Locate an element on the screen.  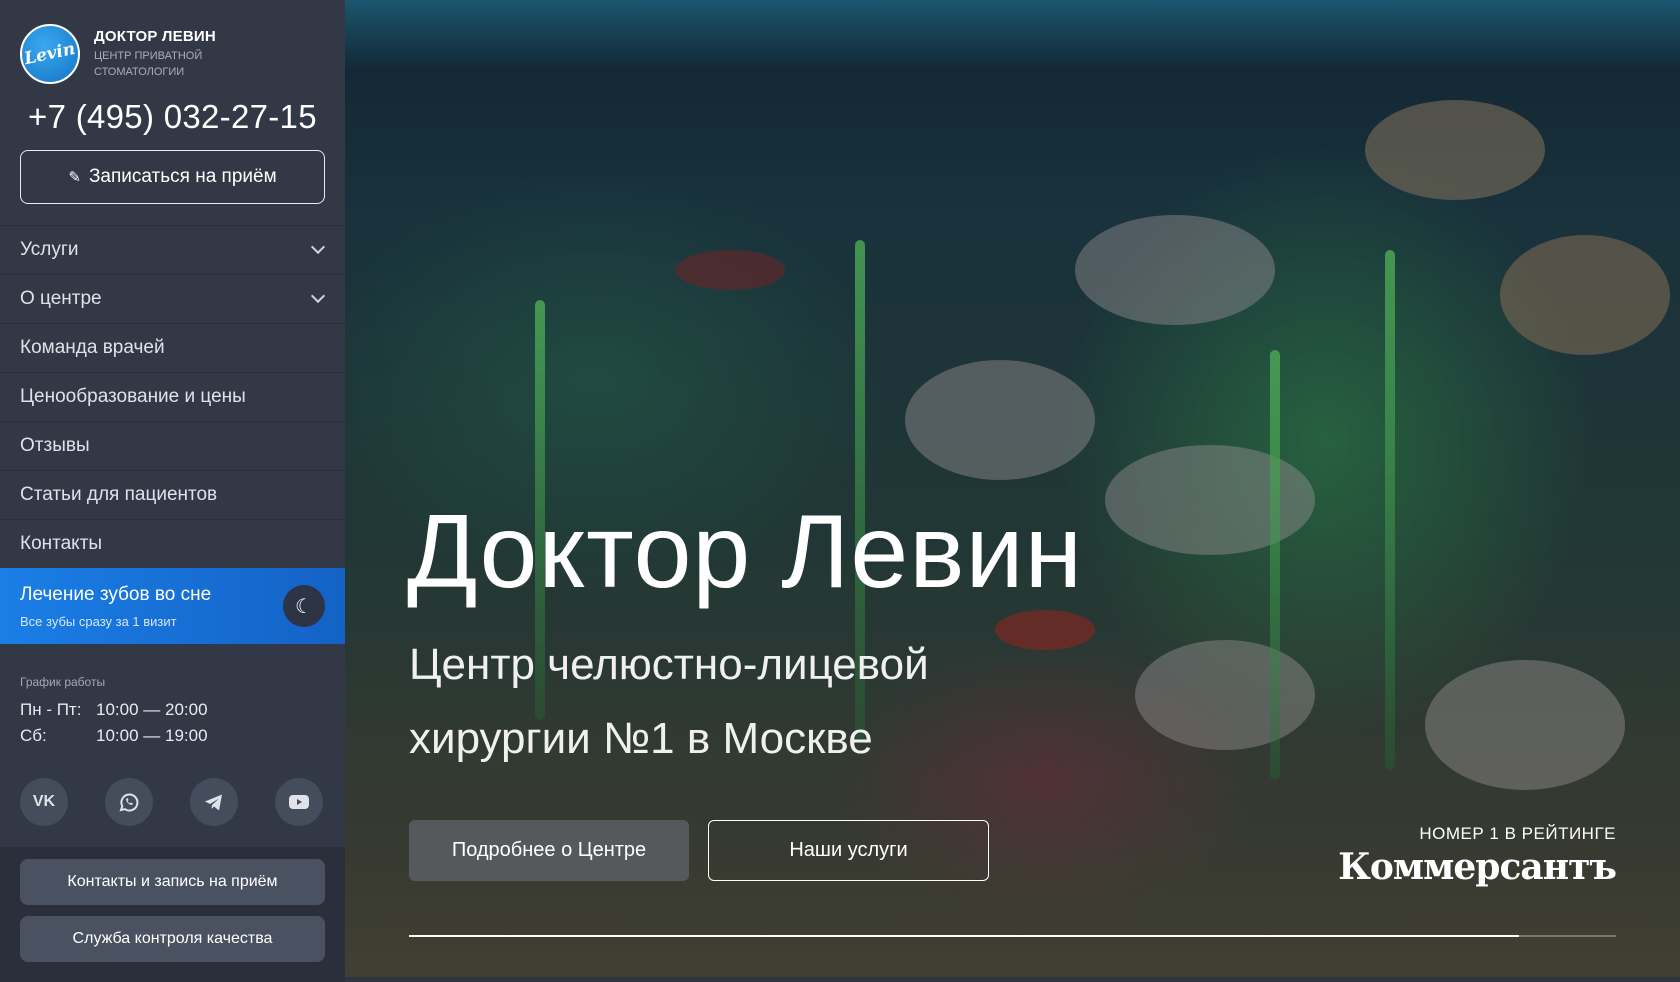
quality-control-button: Служба контроля качества is located at coordinates (172, 939).